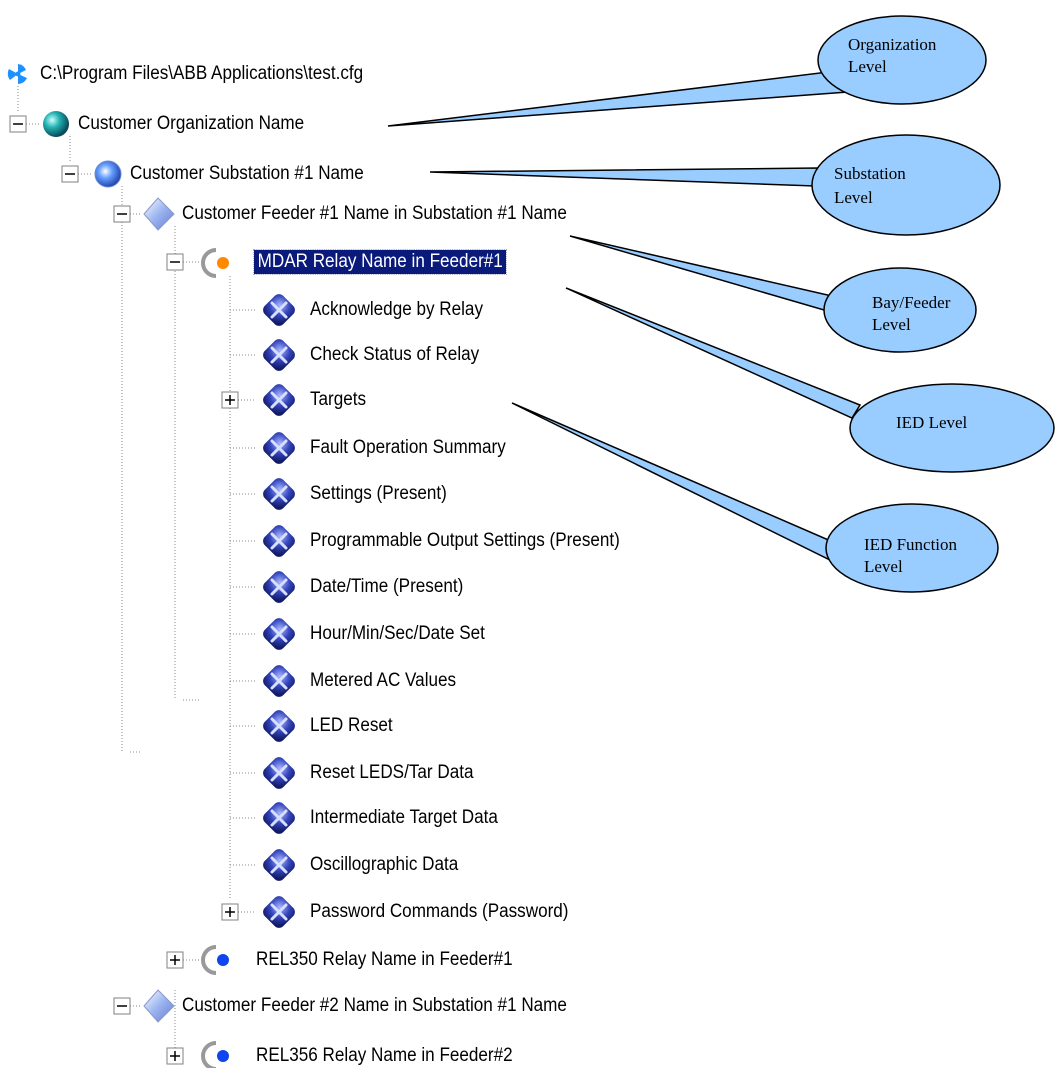  I want to click on callout-ied-function-line2: Level, so click(883, 566).